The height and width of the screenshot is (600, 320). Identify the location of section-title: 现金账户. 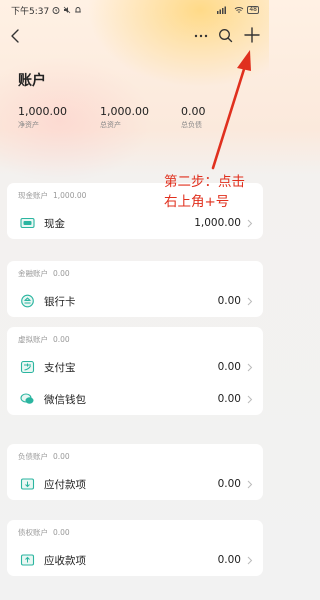
(33, 195).